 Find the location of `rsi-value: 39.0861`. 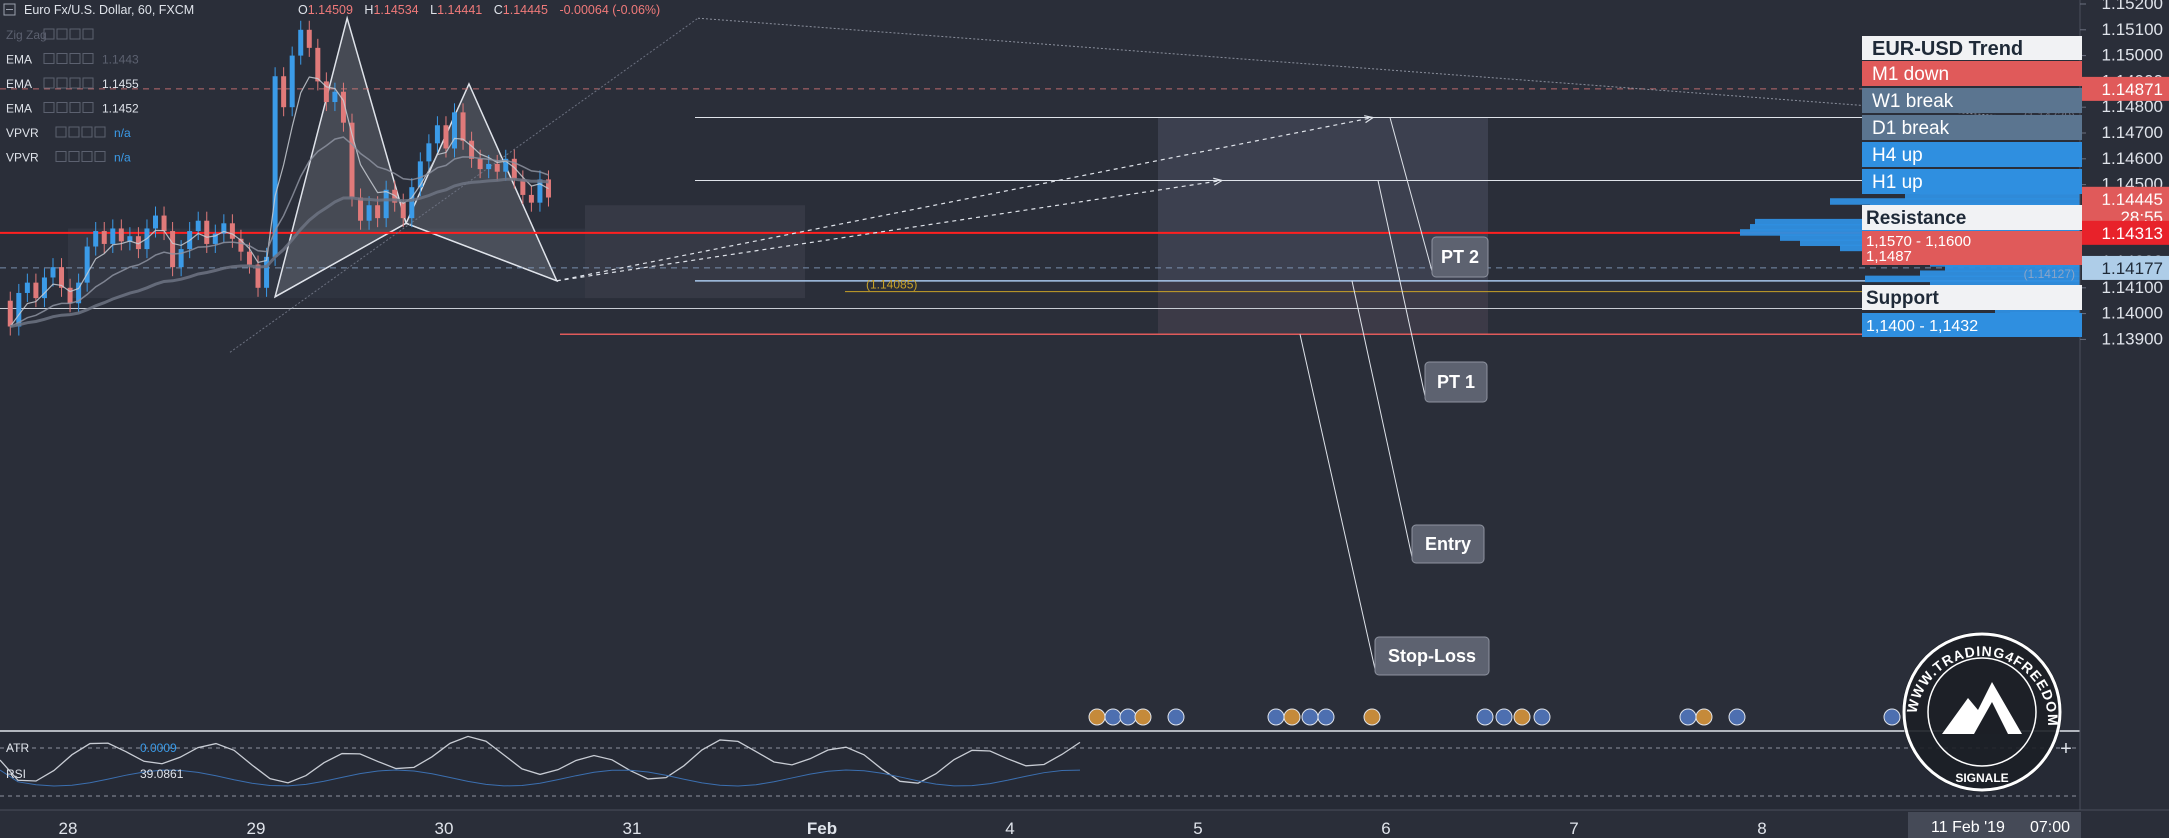

rsi-value: 39.0861 is located at coordinates (162, 774).